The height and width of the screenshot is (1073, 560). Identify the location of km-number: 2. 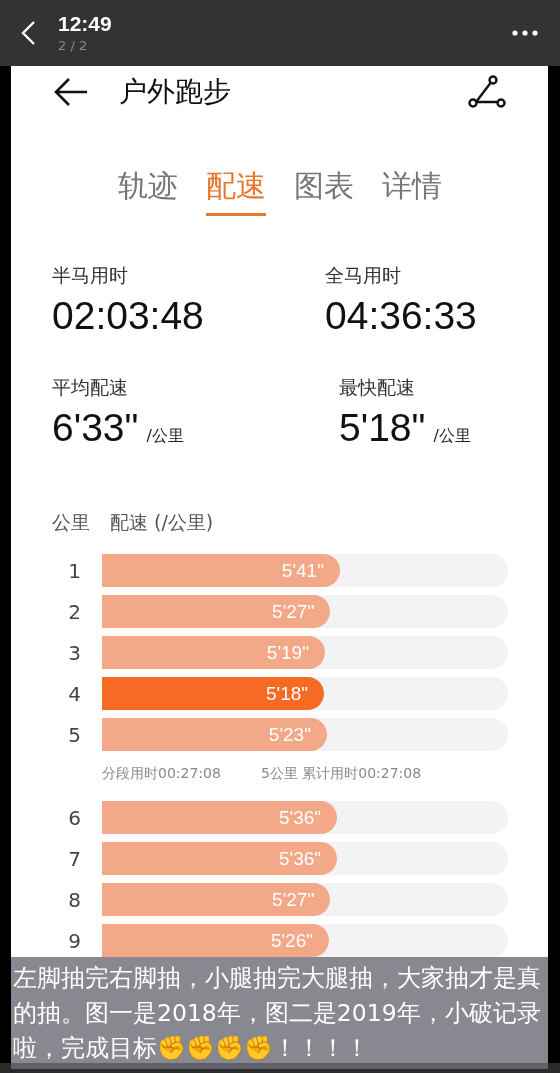
(74, 611).